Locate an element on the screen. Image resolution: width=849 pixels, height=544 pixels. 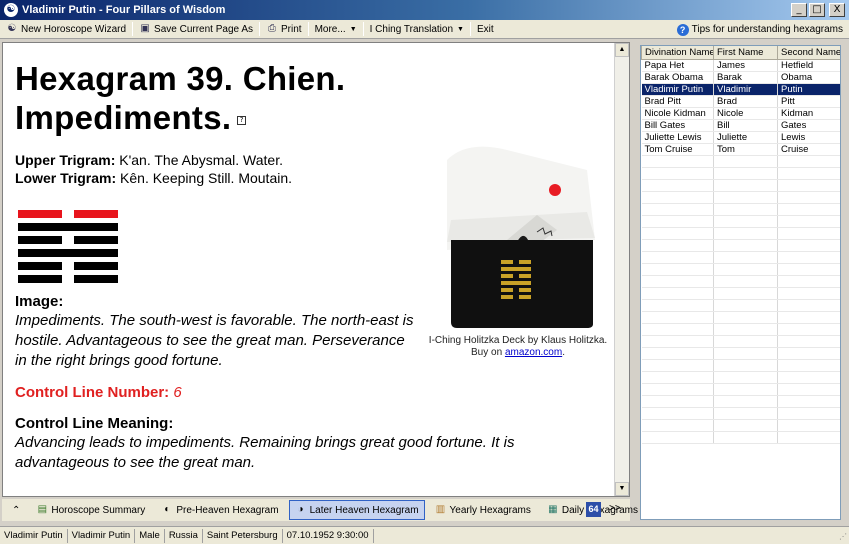
close-button: X is located at coordinates (837, 10).